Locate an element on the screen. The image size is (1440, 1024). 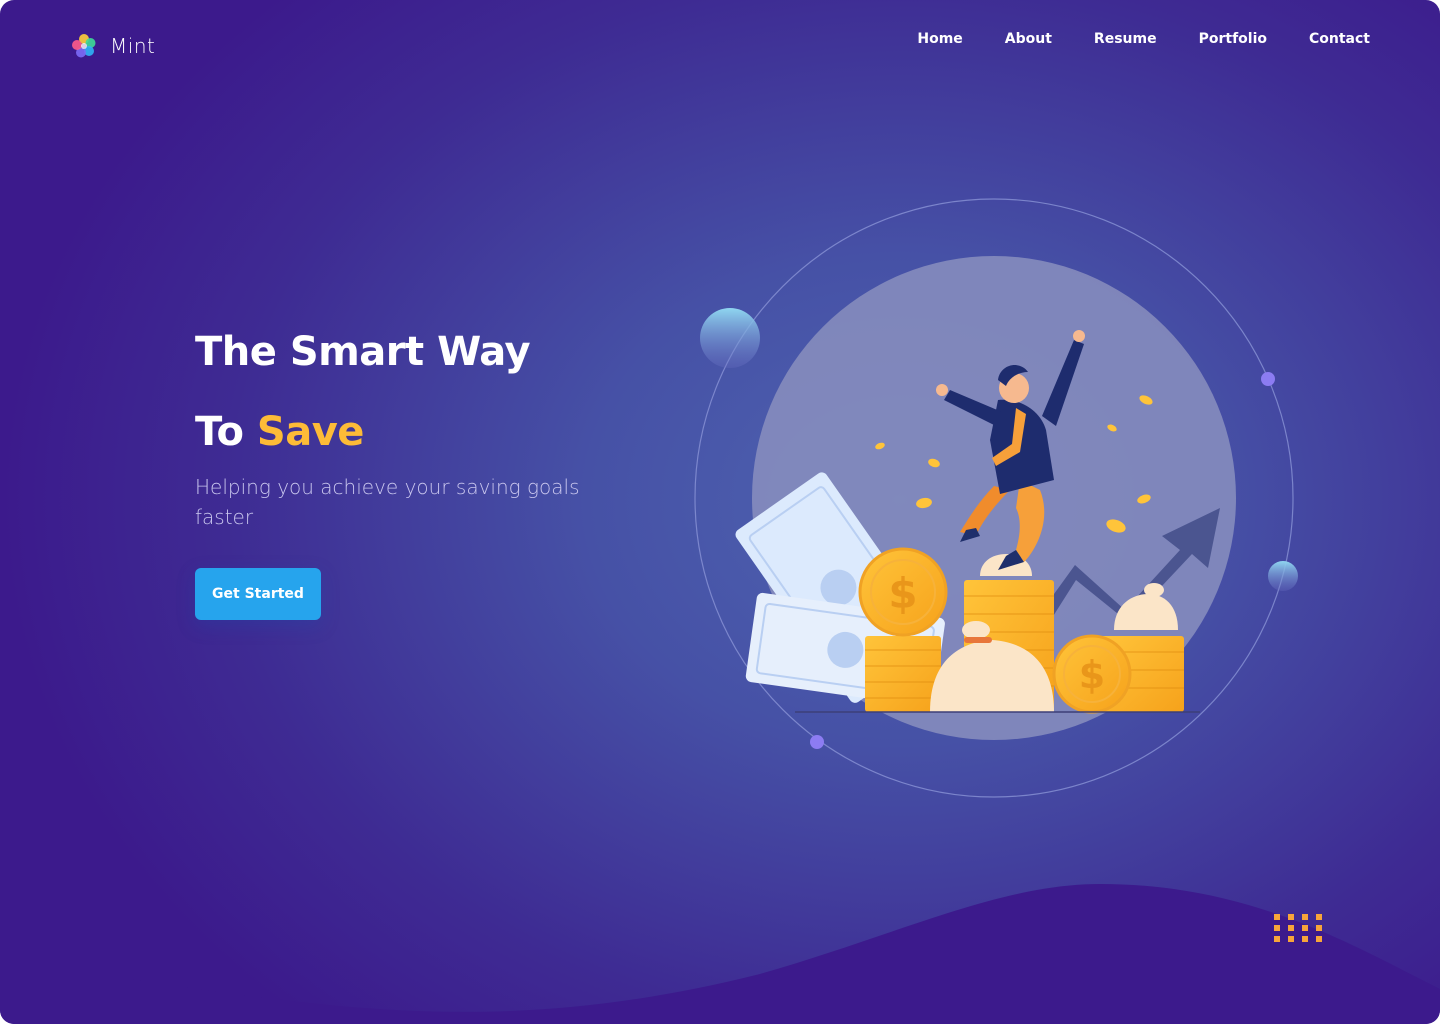
nav-about: About is located at coordinates (1028, 39).